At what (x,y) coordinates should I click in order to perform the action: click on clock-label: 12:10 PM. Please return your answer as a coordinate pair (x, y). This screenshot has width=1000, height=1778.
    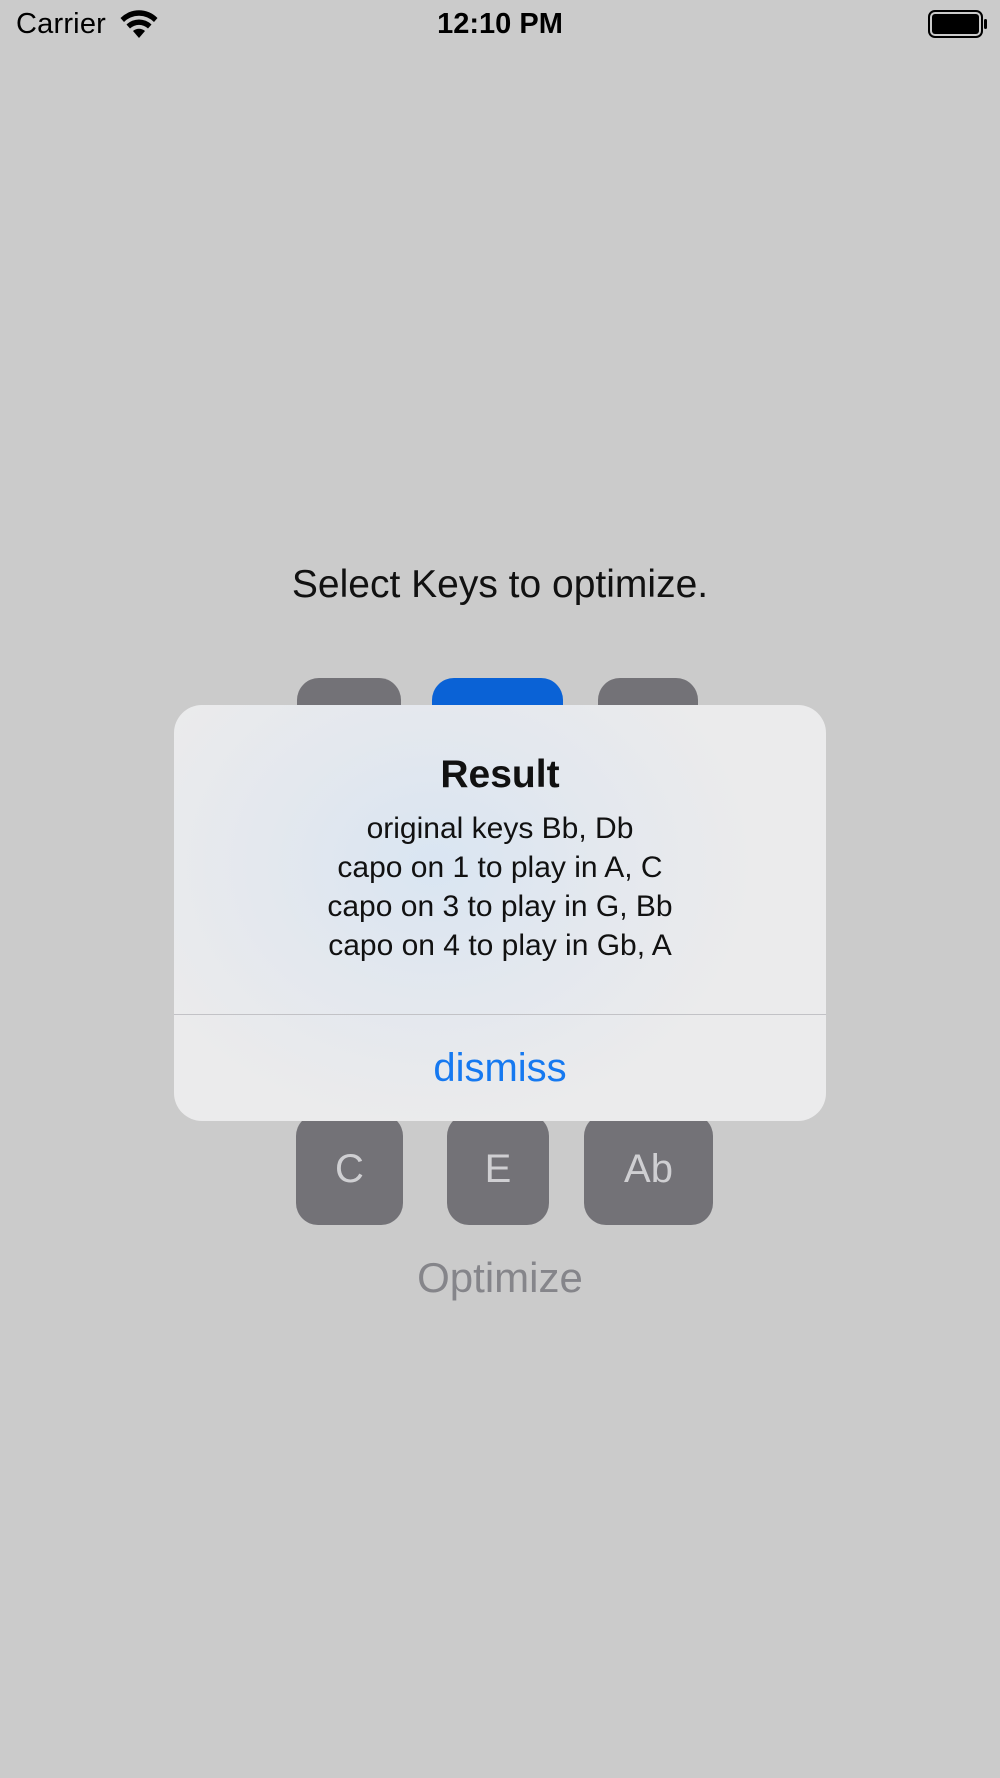
    Looking at the image, I should click on (500, 24).